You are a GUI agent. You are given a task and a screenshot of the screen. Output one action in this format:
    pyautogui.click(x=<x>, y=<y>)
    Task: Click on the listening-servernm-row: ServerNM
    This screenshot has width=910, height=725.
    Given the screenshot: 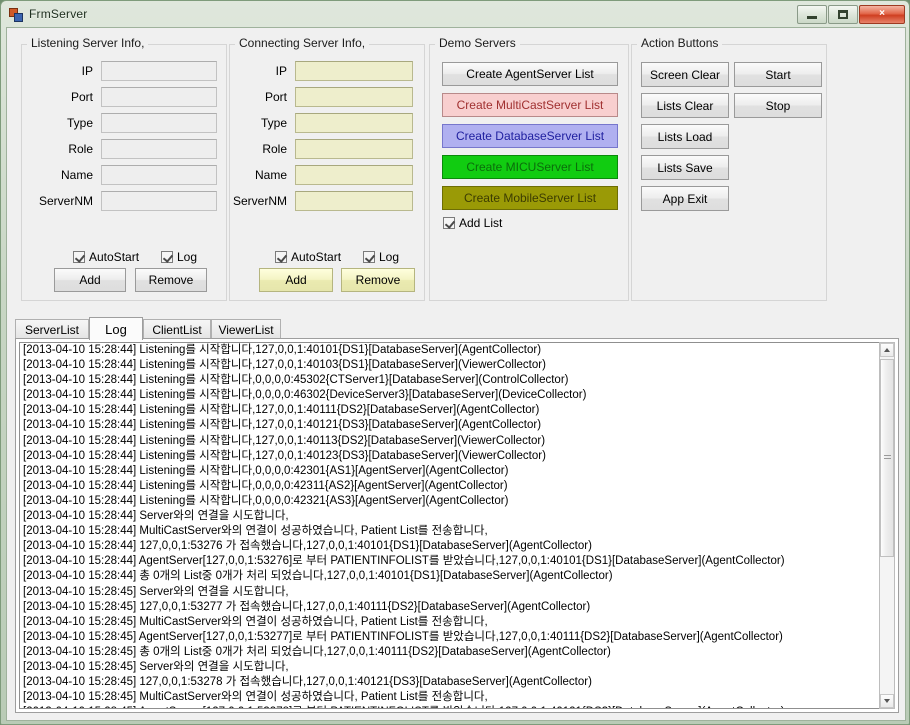 What is the action you would take?
    pyautogui.click(x=121, y=201)
    